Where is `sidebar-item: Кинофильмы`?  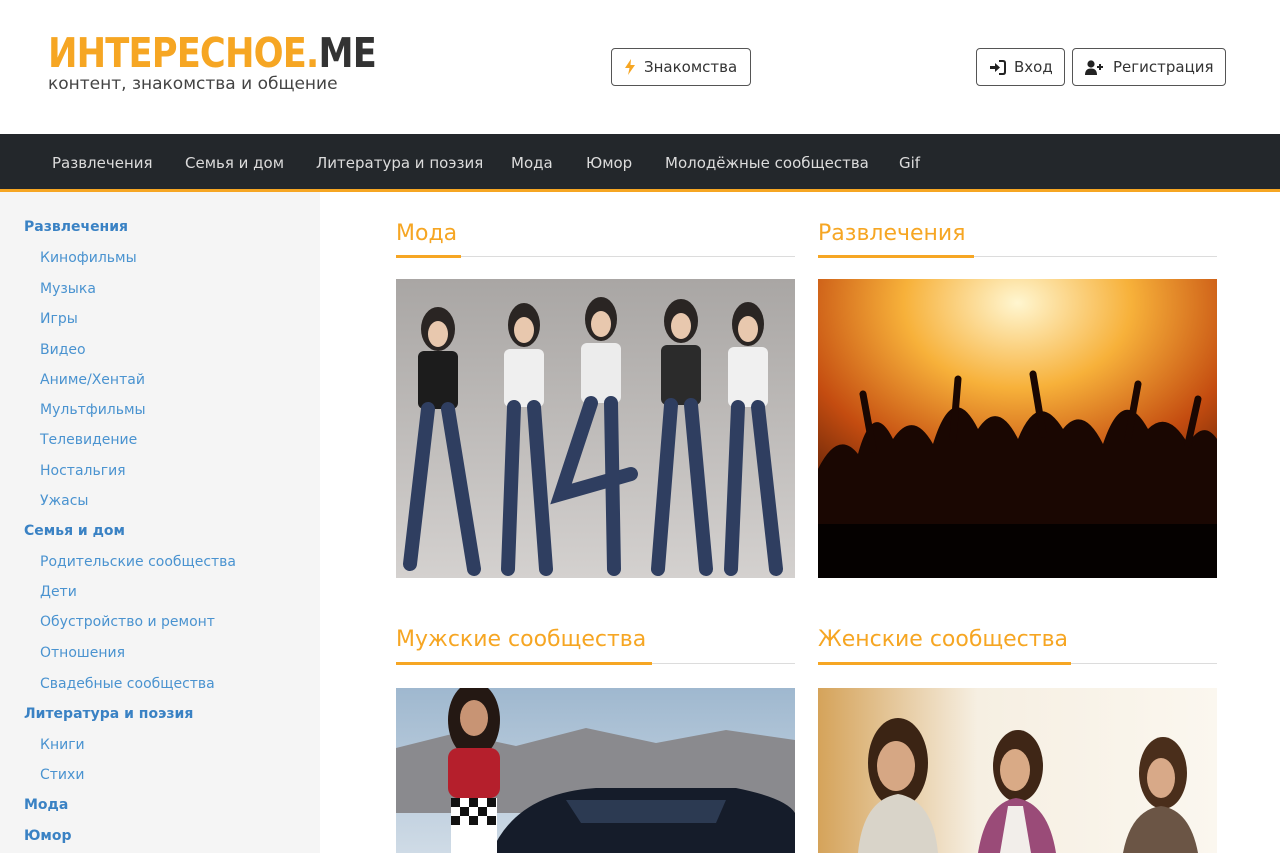
sidebar-item: Кинофильмы is located at coordinates (88, 258).